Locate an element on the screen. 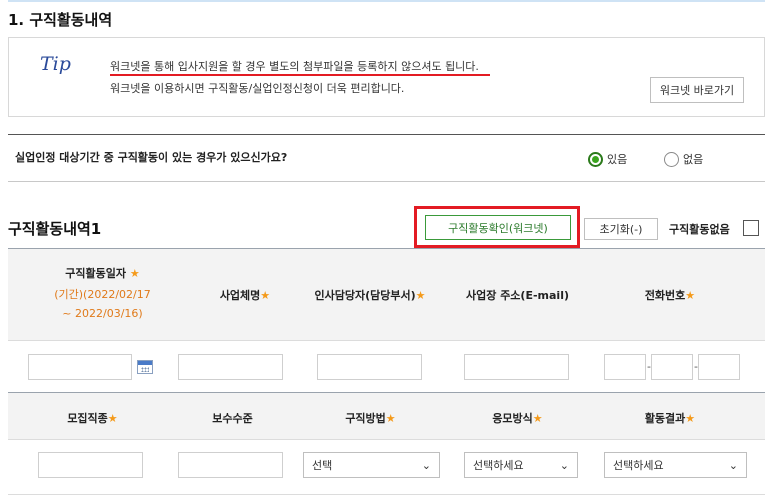 The width and height of the screenshot is (773, 503). header-apply: 응모방식★ is located at coordinates (517, 418).